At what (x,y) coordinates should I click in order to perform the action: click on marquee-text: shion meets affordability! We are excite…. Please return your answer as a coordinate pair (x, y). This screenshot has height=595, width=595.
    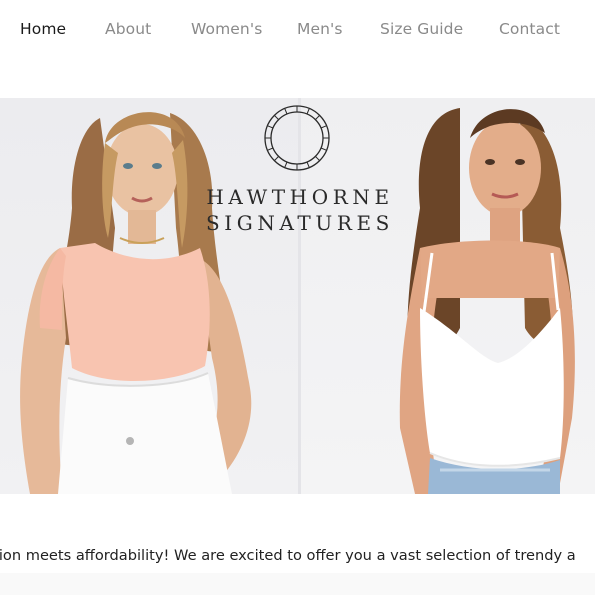
    Looking at the image, I should click on (288, 555).